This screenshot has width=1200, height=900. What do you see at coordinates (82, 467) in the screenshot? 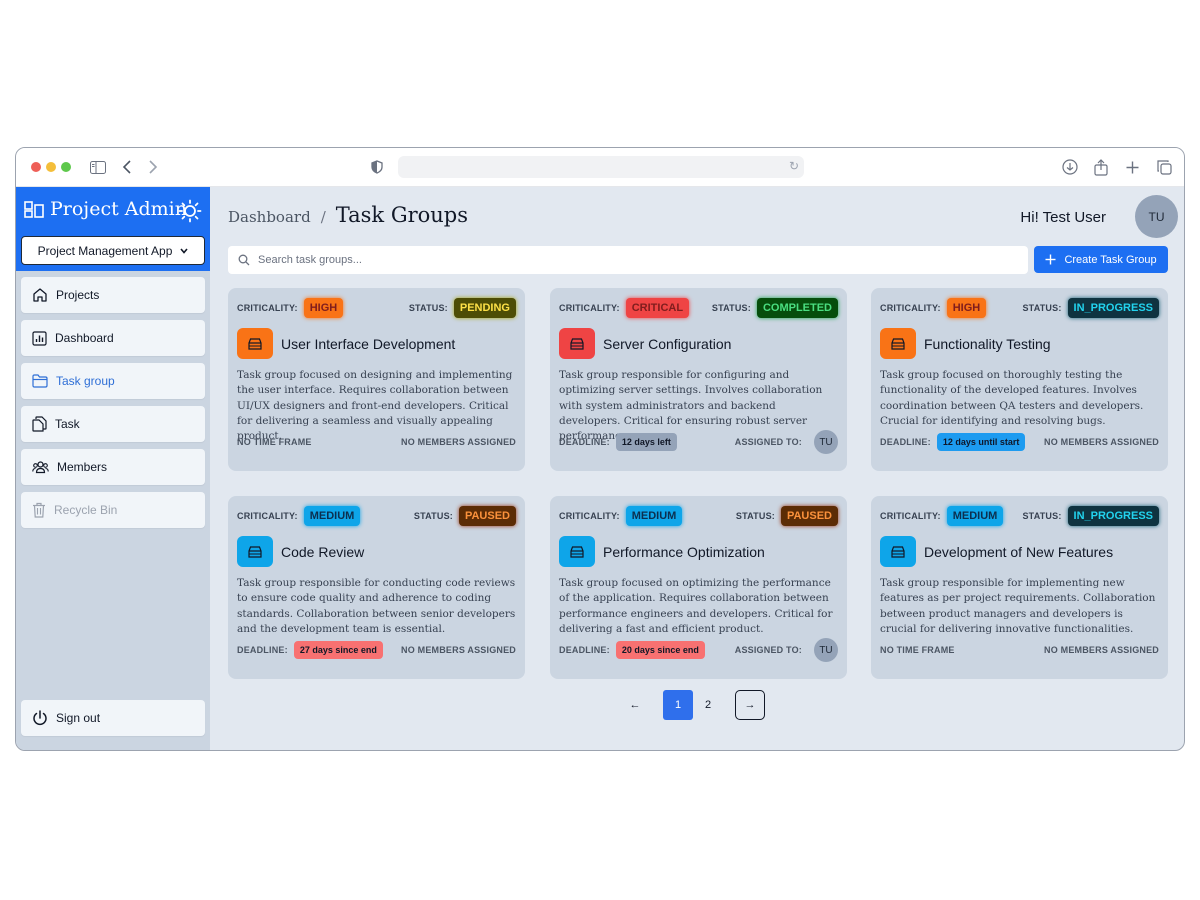
I see `sidebar-item-label: Members` at bounding box center [82, 467].